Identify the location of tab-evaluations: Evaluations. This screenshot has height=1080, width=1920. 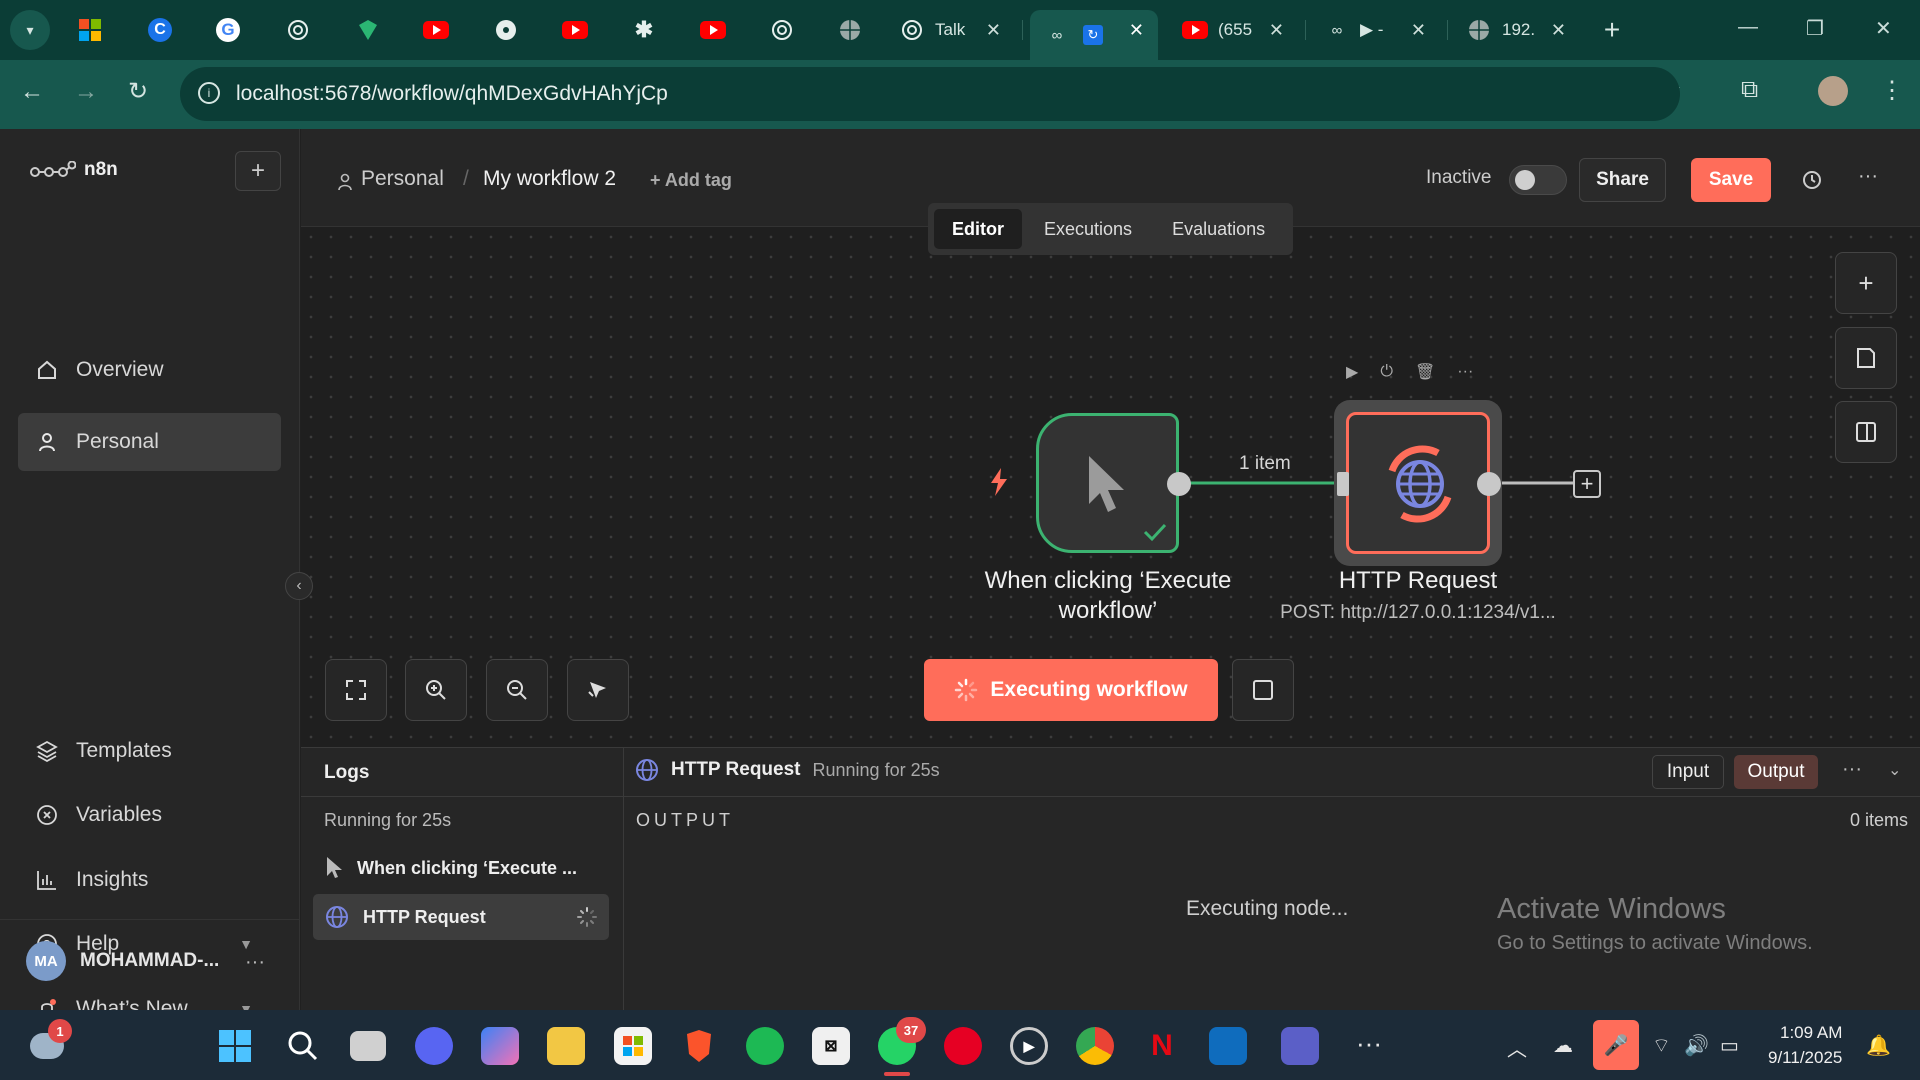
(1218, 229).